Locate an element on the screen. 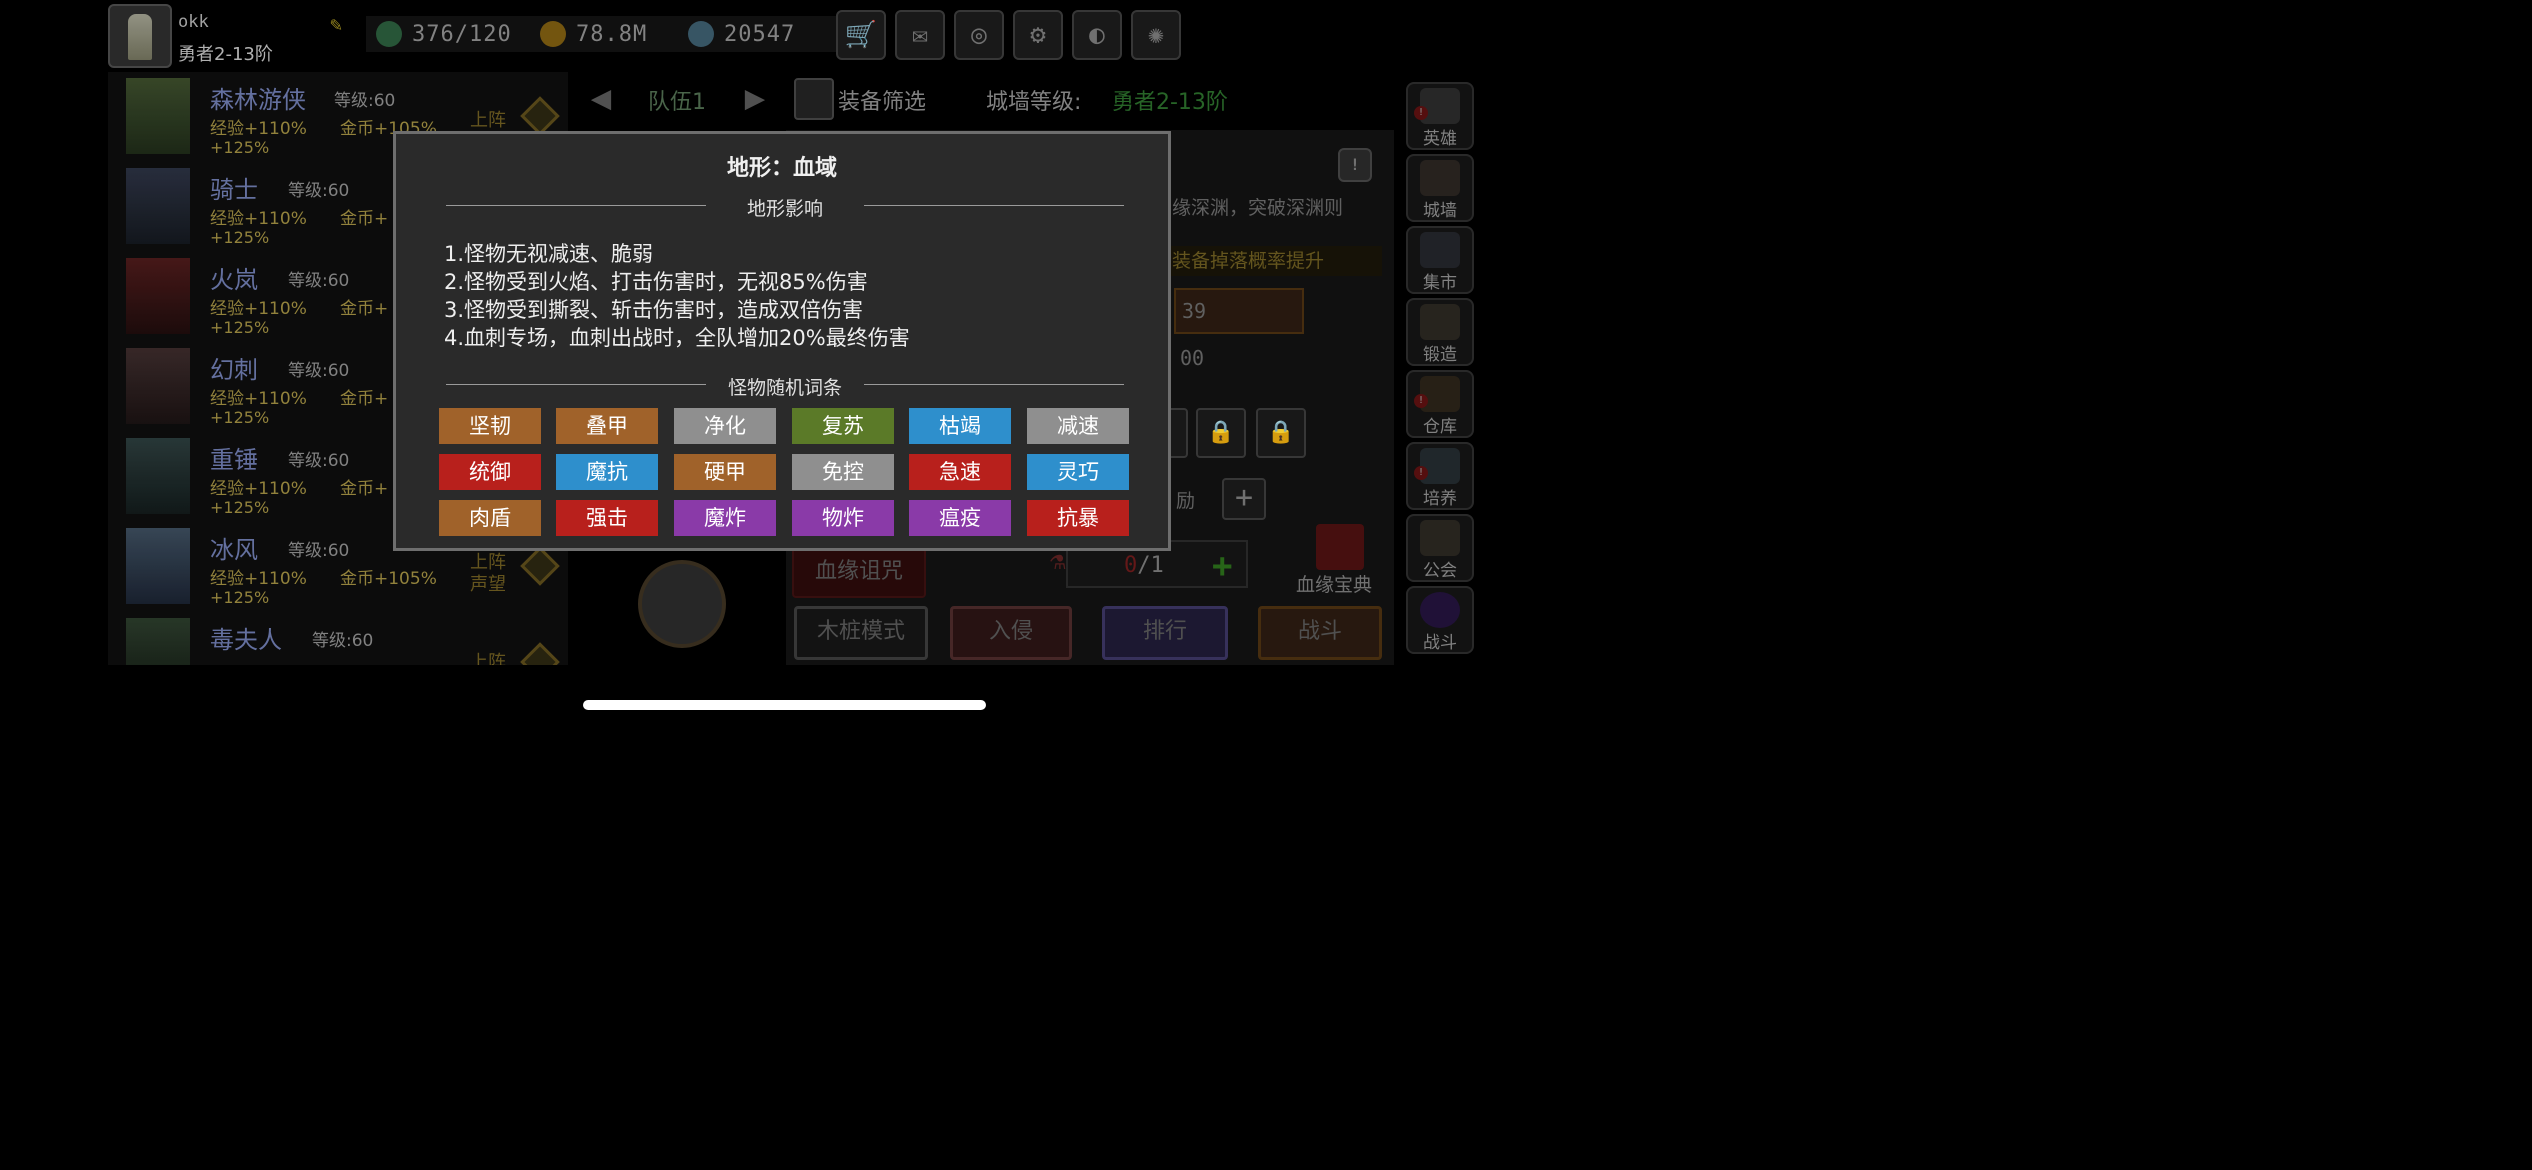 The height and width of the screenshot is (1170, 2532). dialog-title: 地形：血域 is located at coordinates (781, 168).